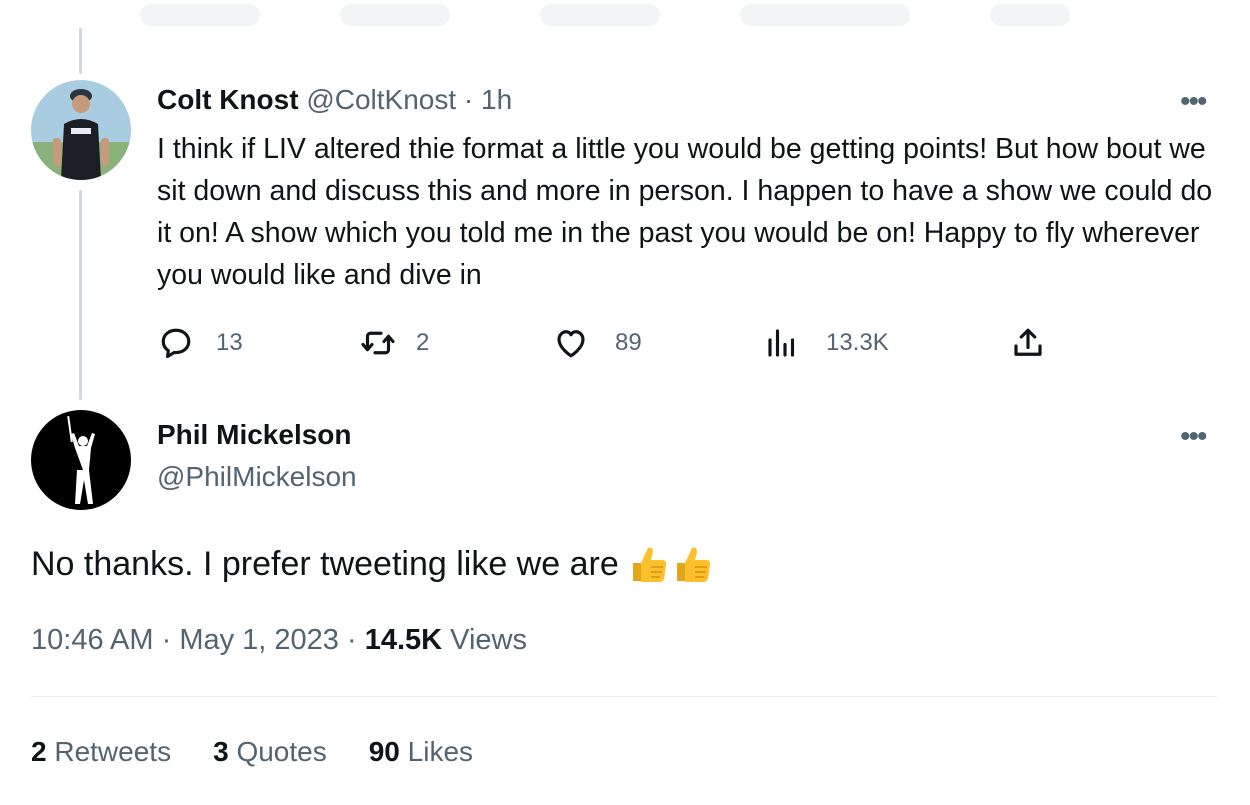  I want to click on share-icon, so click(1028, 342).